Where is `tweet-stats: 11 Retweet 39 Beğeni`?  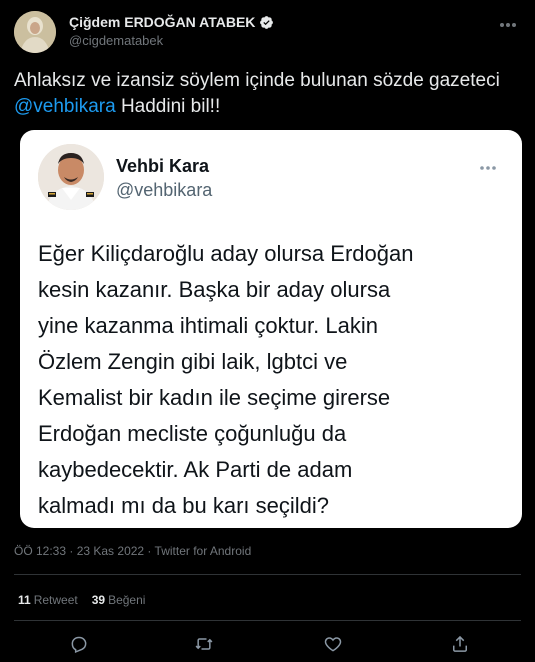
tweet-stats: 11 Retweet 39 Beğeni is located at coordinates (81, 600).